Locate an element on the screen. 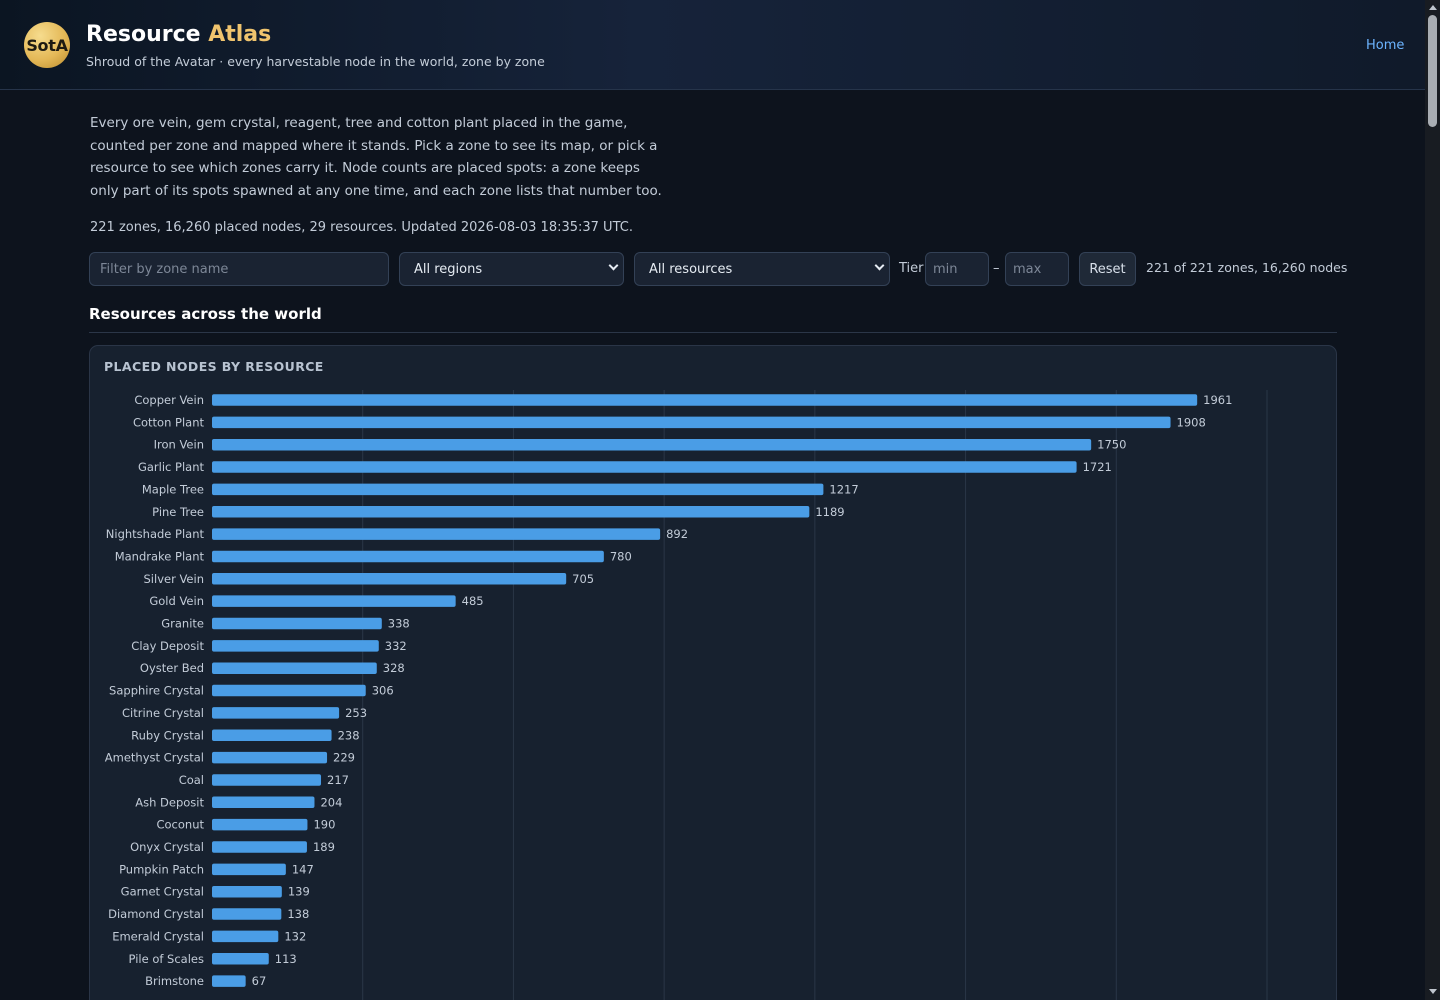 This screenshot has height=1000, width=1440. category-label: Coal is located at coordinates (191, 780).